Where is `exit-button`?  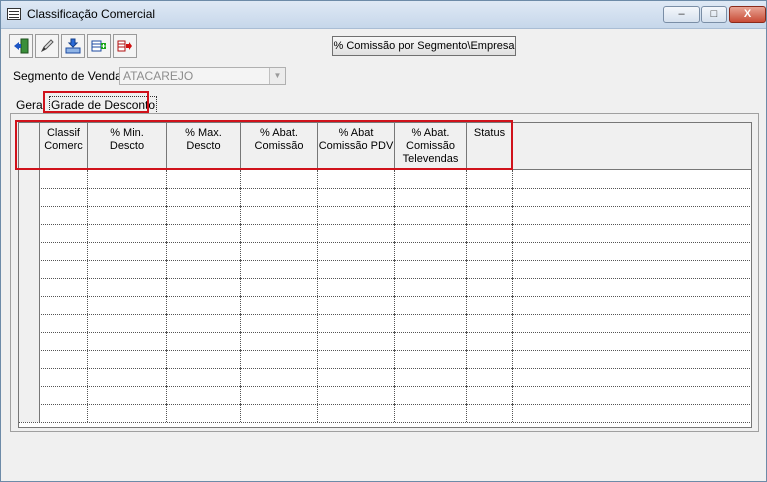
exit-button is located at coordinates (21, 46).